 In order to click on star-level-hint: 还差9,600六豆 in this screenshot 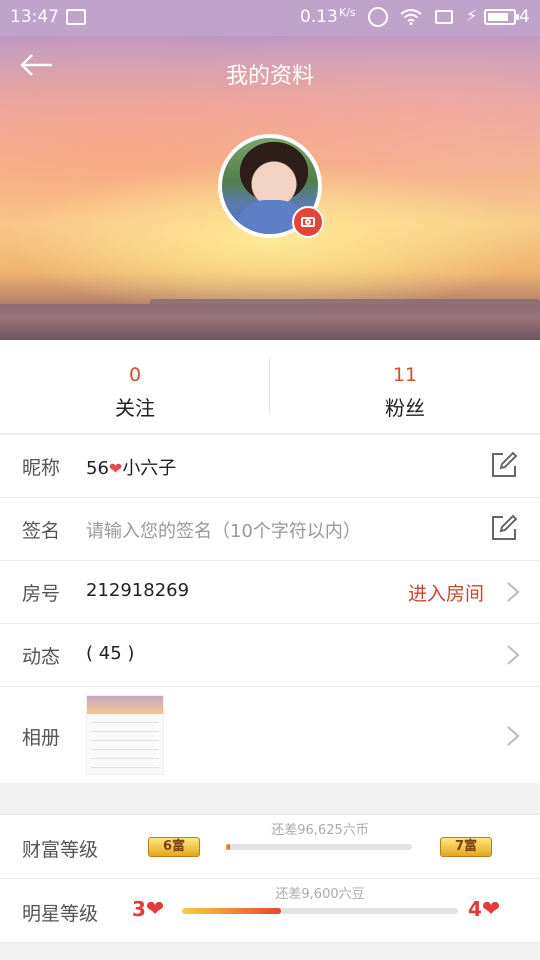, I will do `click(320, 894)`.